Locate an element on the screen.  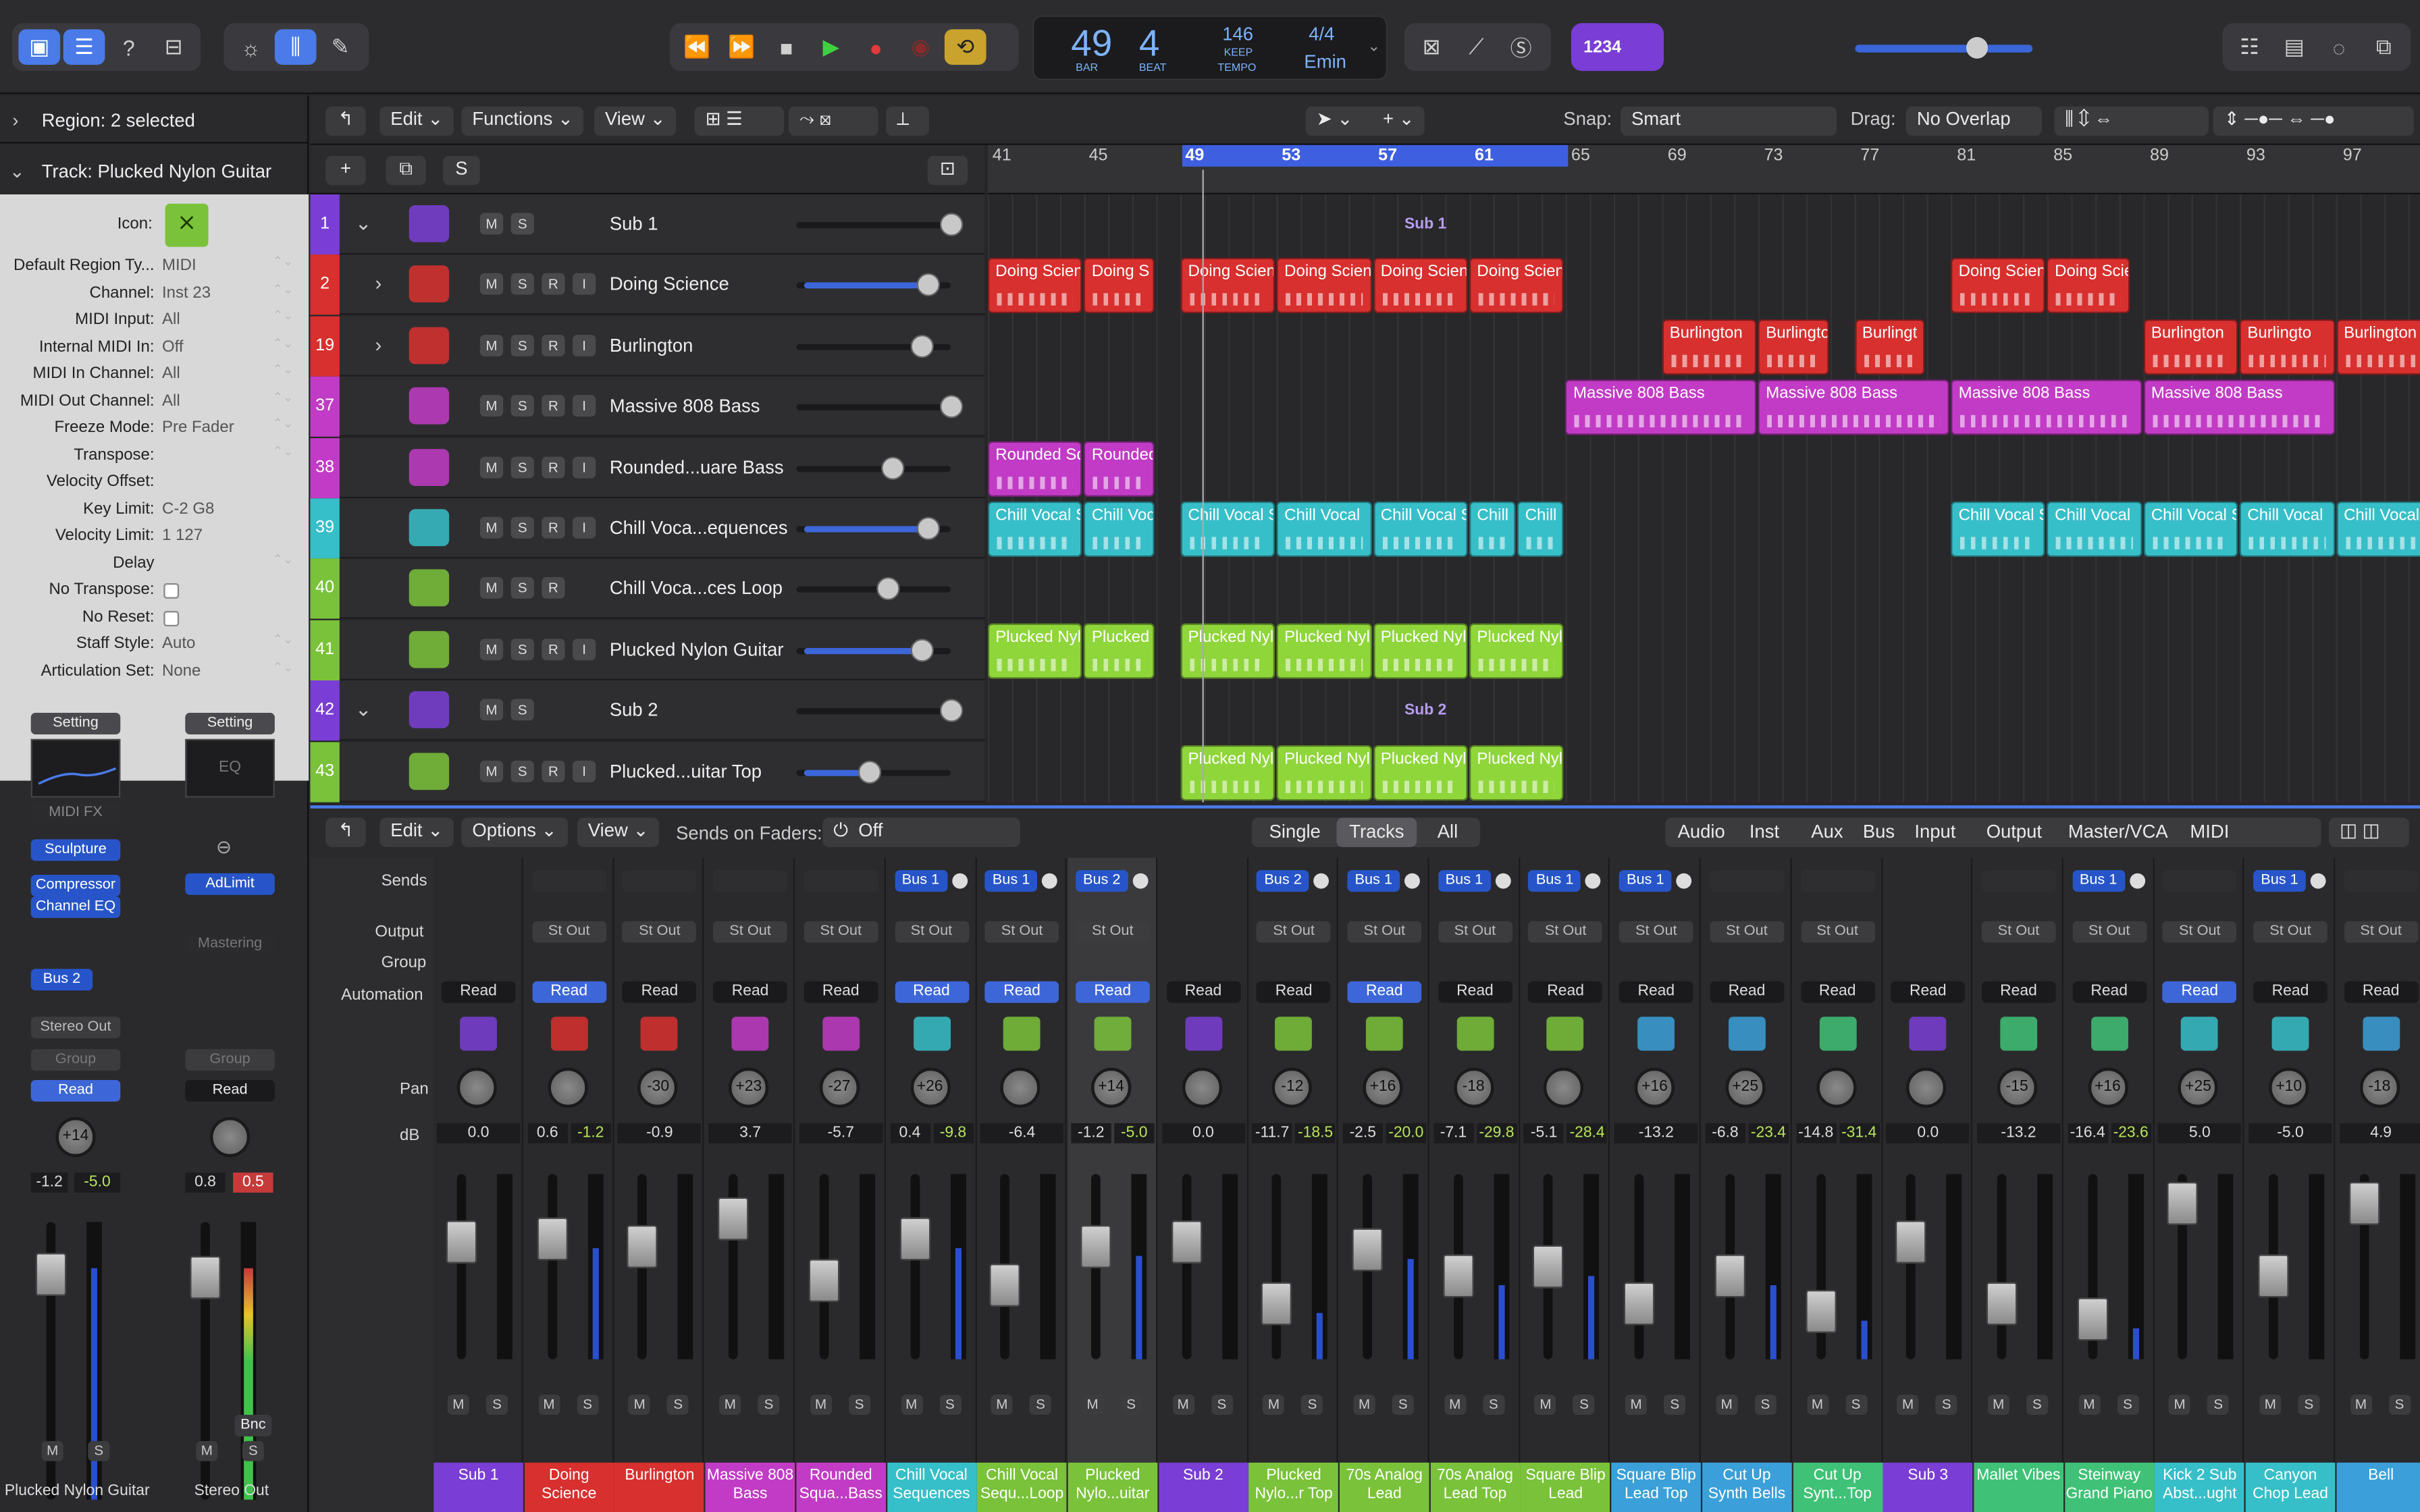
all-tab: All is located at coordinates (1447, 831).